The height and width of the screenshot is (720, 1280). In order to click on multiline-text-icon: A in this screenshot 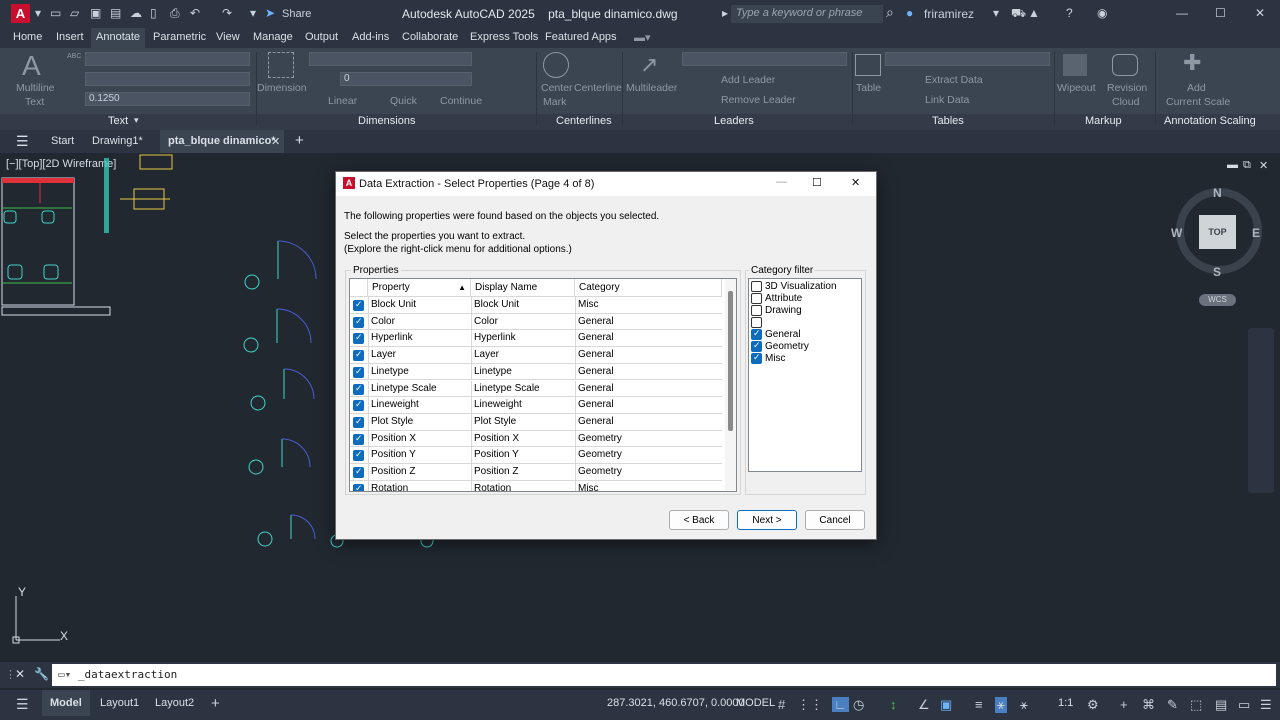, I will do `click(31, 66)`.